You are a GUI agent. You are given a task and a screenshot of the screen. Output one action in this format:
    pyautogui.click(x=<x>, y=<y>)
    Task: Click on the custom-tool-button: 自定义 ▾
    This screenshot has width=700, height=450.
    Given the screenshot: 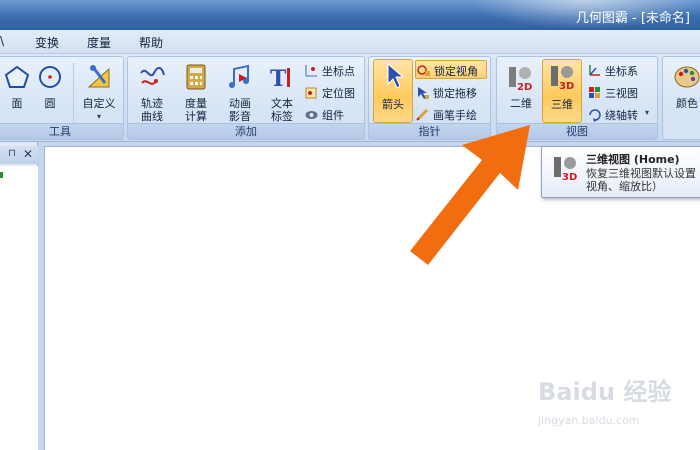 What is the action you would take?
    pyautogui.click(x=99, y=92)
    